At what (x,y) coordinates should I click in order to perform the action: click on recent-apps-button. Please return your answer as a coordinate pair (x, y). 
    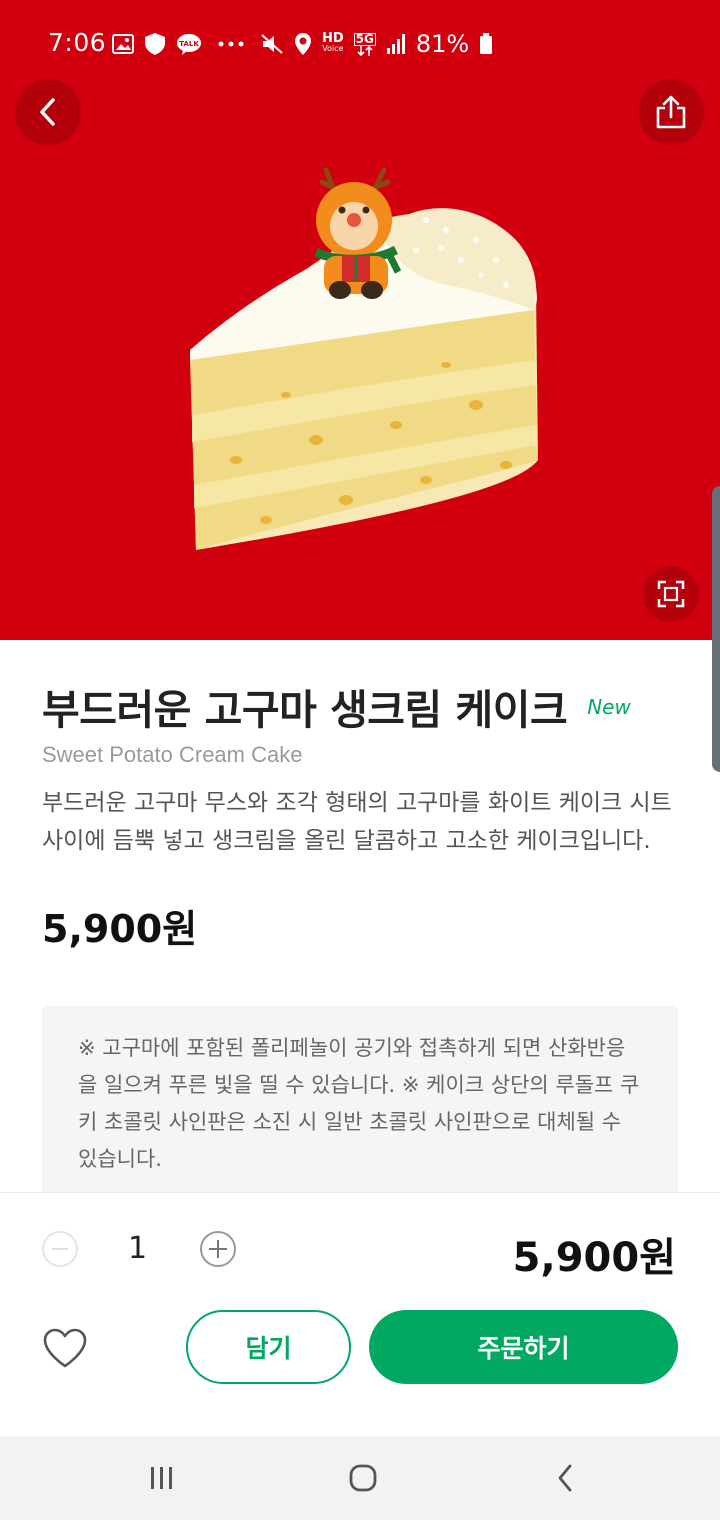
    Looking at the image, I should click on (162, 1478).